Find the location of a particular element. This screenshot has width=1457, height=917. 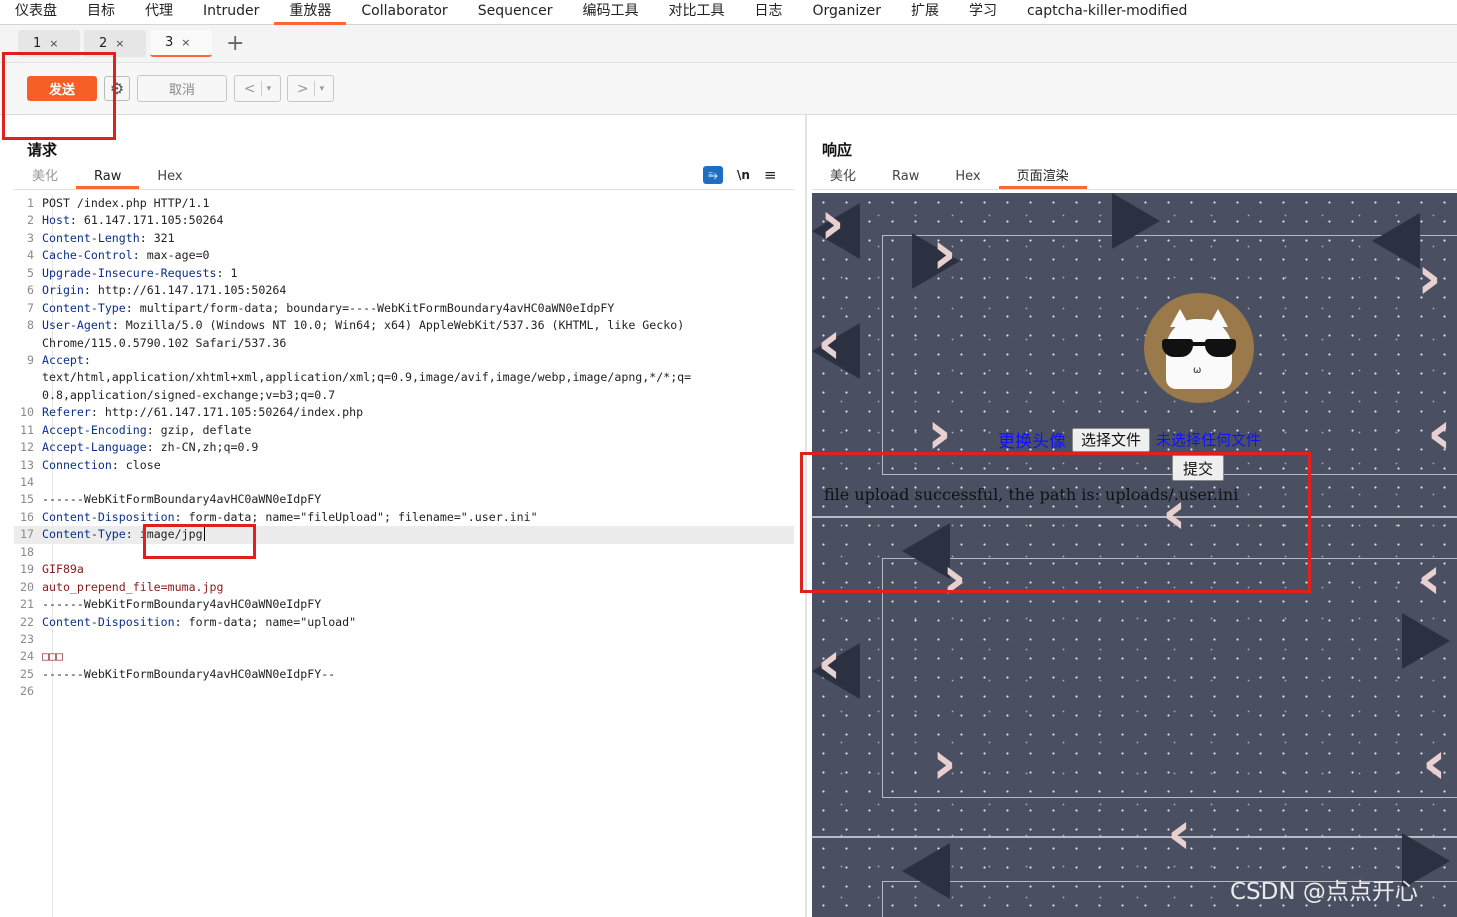

menu-item: 目标 is located at coordinates (101, 12).